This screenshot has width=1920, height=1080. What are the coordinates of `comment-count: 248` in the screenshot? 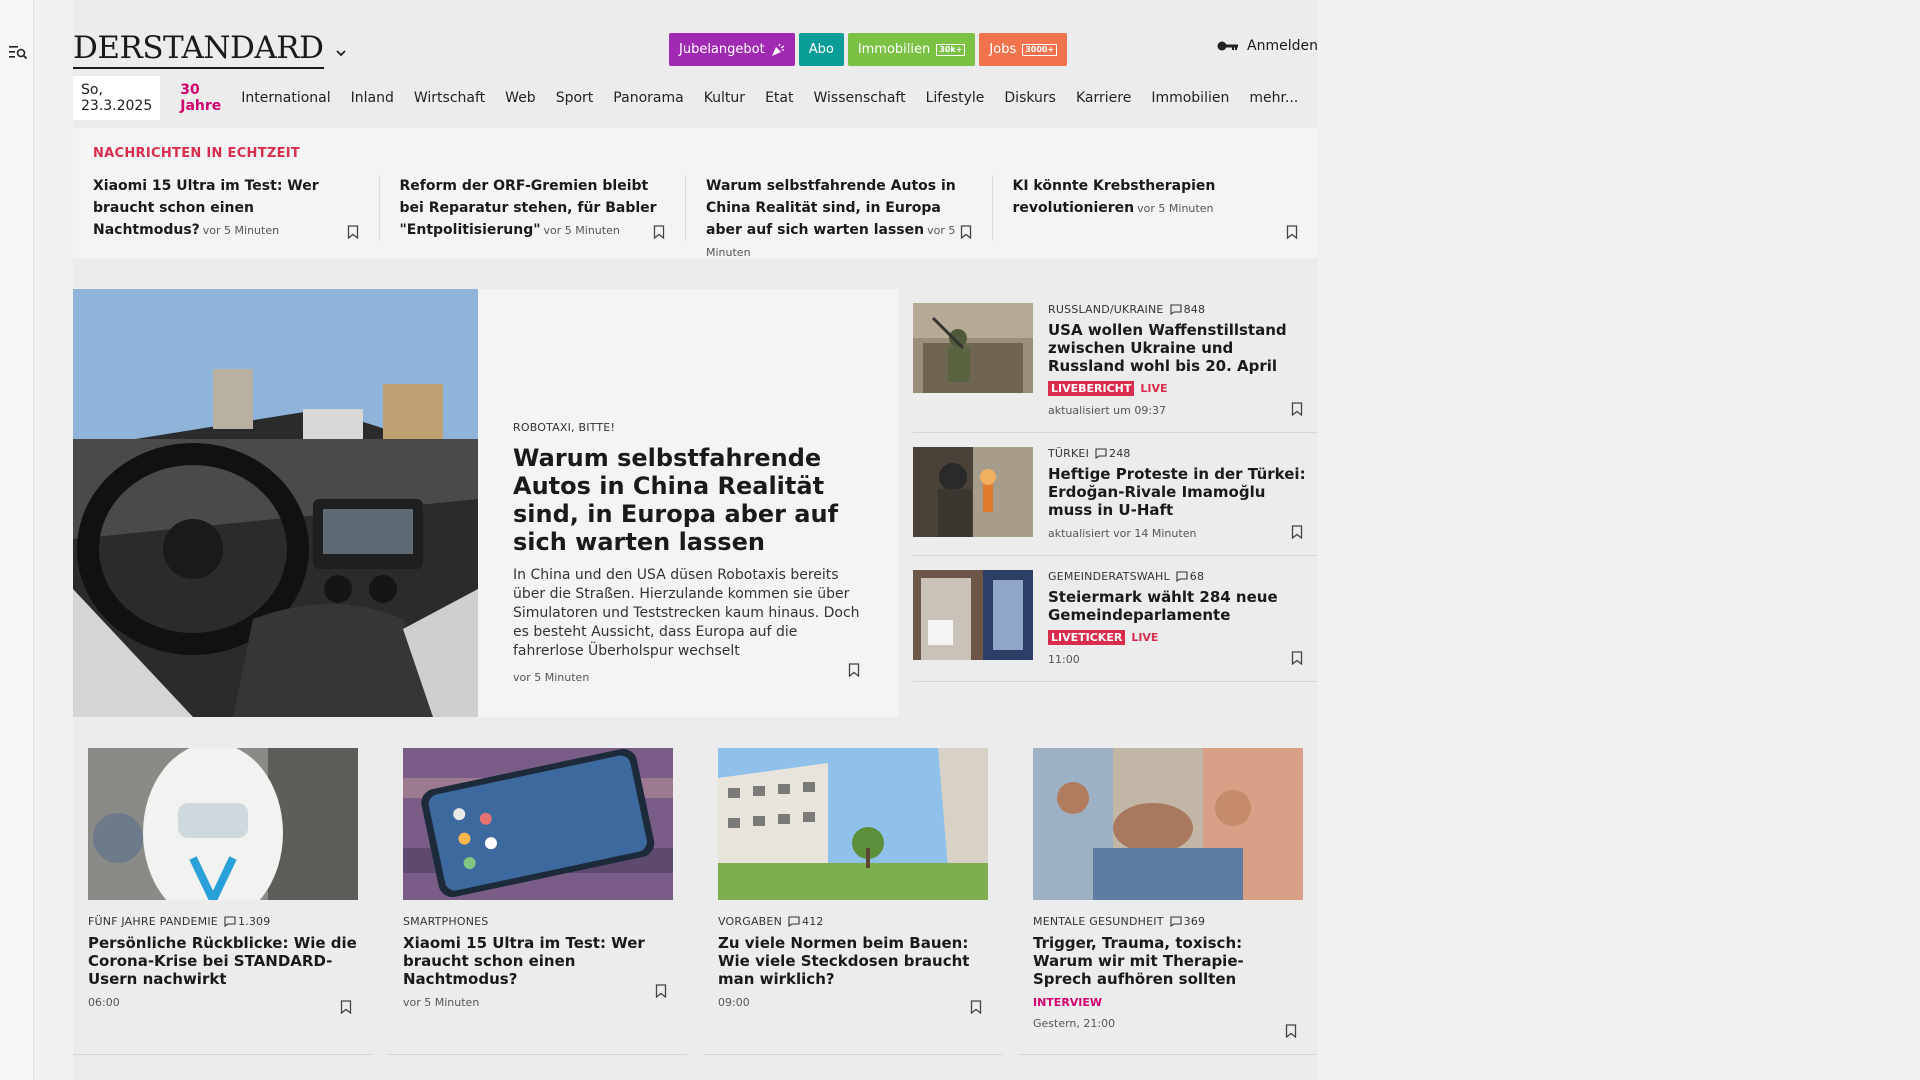 It's located at (1113, 453).